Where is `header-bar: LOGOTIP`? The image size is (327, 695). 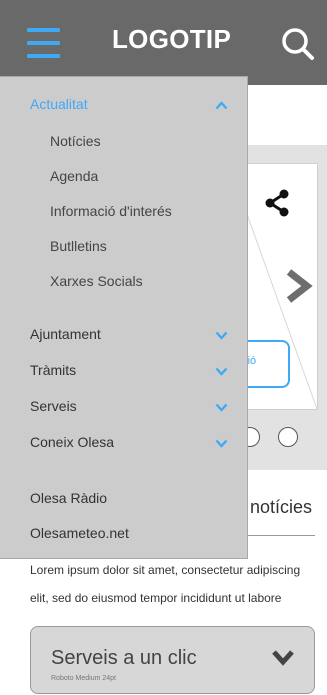 header-bar: LOGOTIP is located at coordinates (163, 42).